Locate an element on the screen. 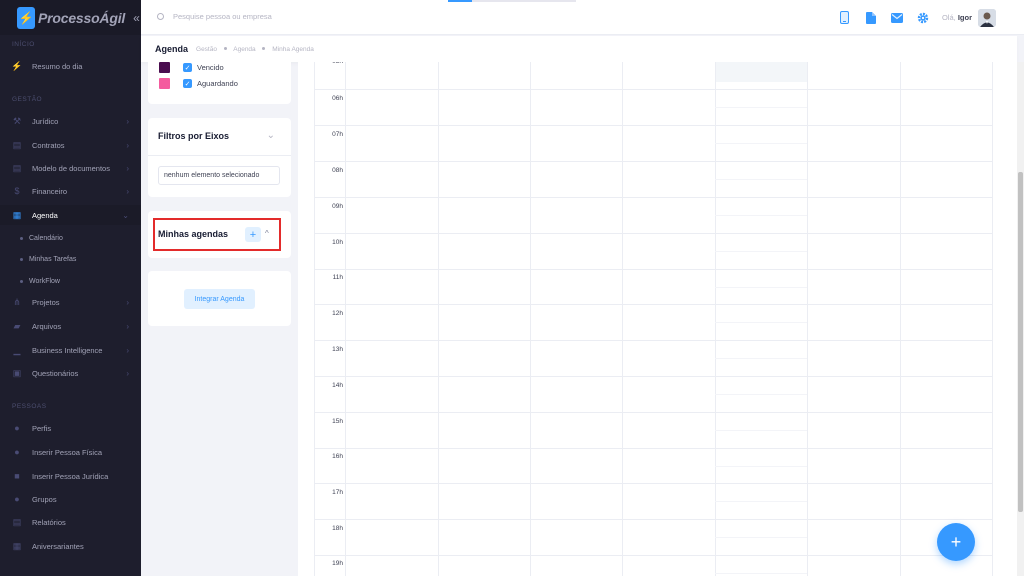  divider is located at coordinates (219, 155).